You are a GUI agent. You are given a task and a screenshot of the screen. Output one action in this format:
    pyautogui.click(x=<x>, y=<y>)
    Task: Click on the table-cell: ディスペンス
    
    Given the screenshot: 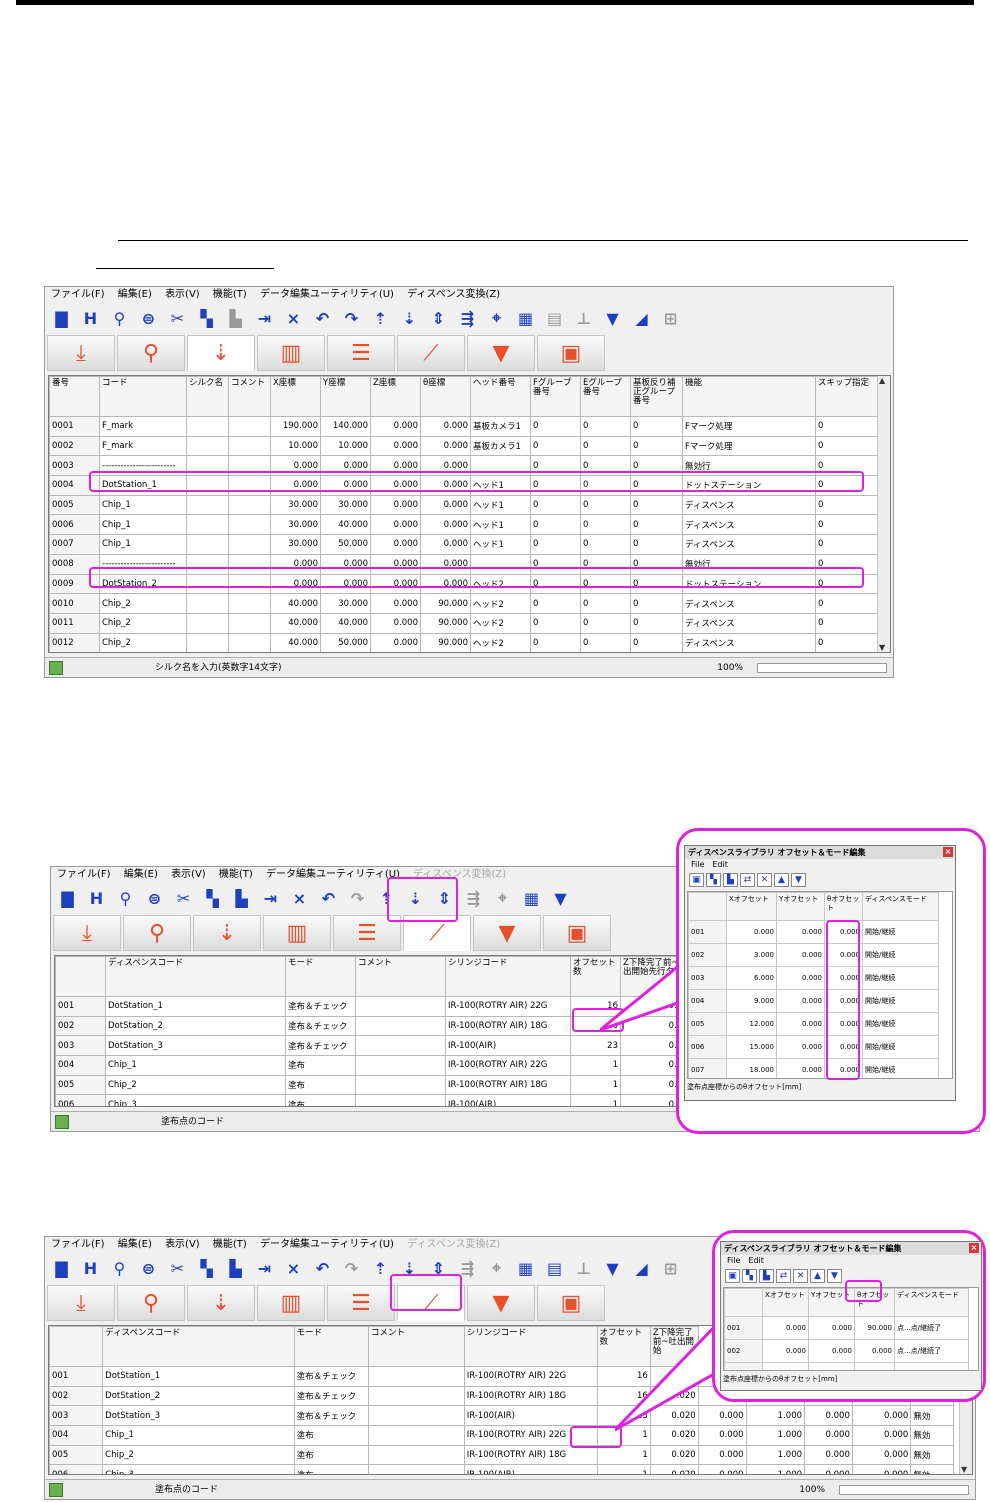 What is the action you would take?
    pyautogui.click(x=749, y=603)
    